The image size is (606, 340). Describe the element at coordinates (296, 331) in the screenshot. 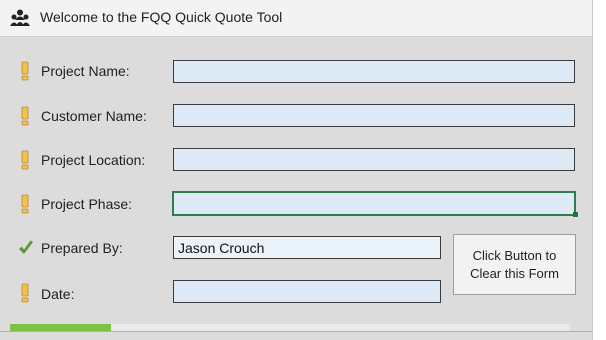

I see `divider` at that location.